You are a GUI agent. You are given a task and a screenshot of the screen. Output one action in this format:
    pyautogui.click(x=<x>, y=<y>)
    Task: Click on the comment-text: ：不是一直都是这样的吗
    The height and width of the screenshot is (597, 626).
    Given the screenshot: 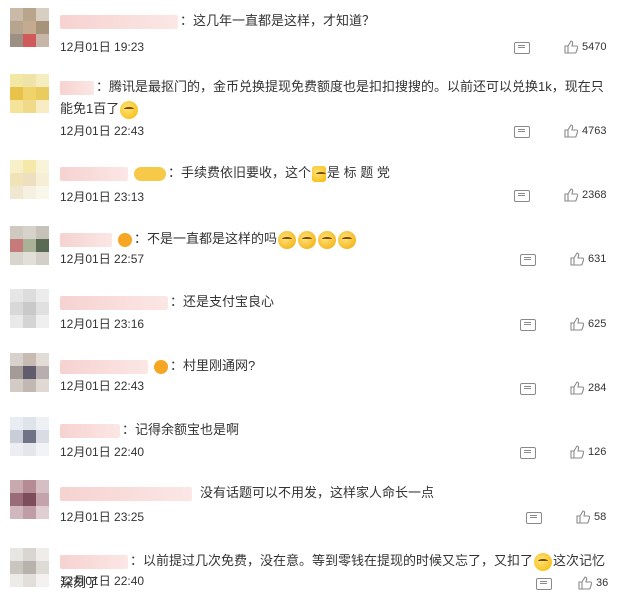 What is the action you would take?
    pyautogui.click(x=337, y=239)
    